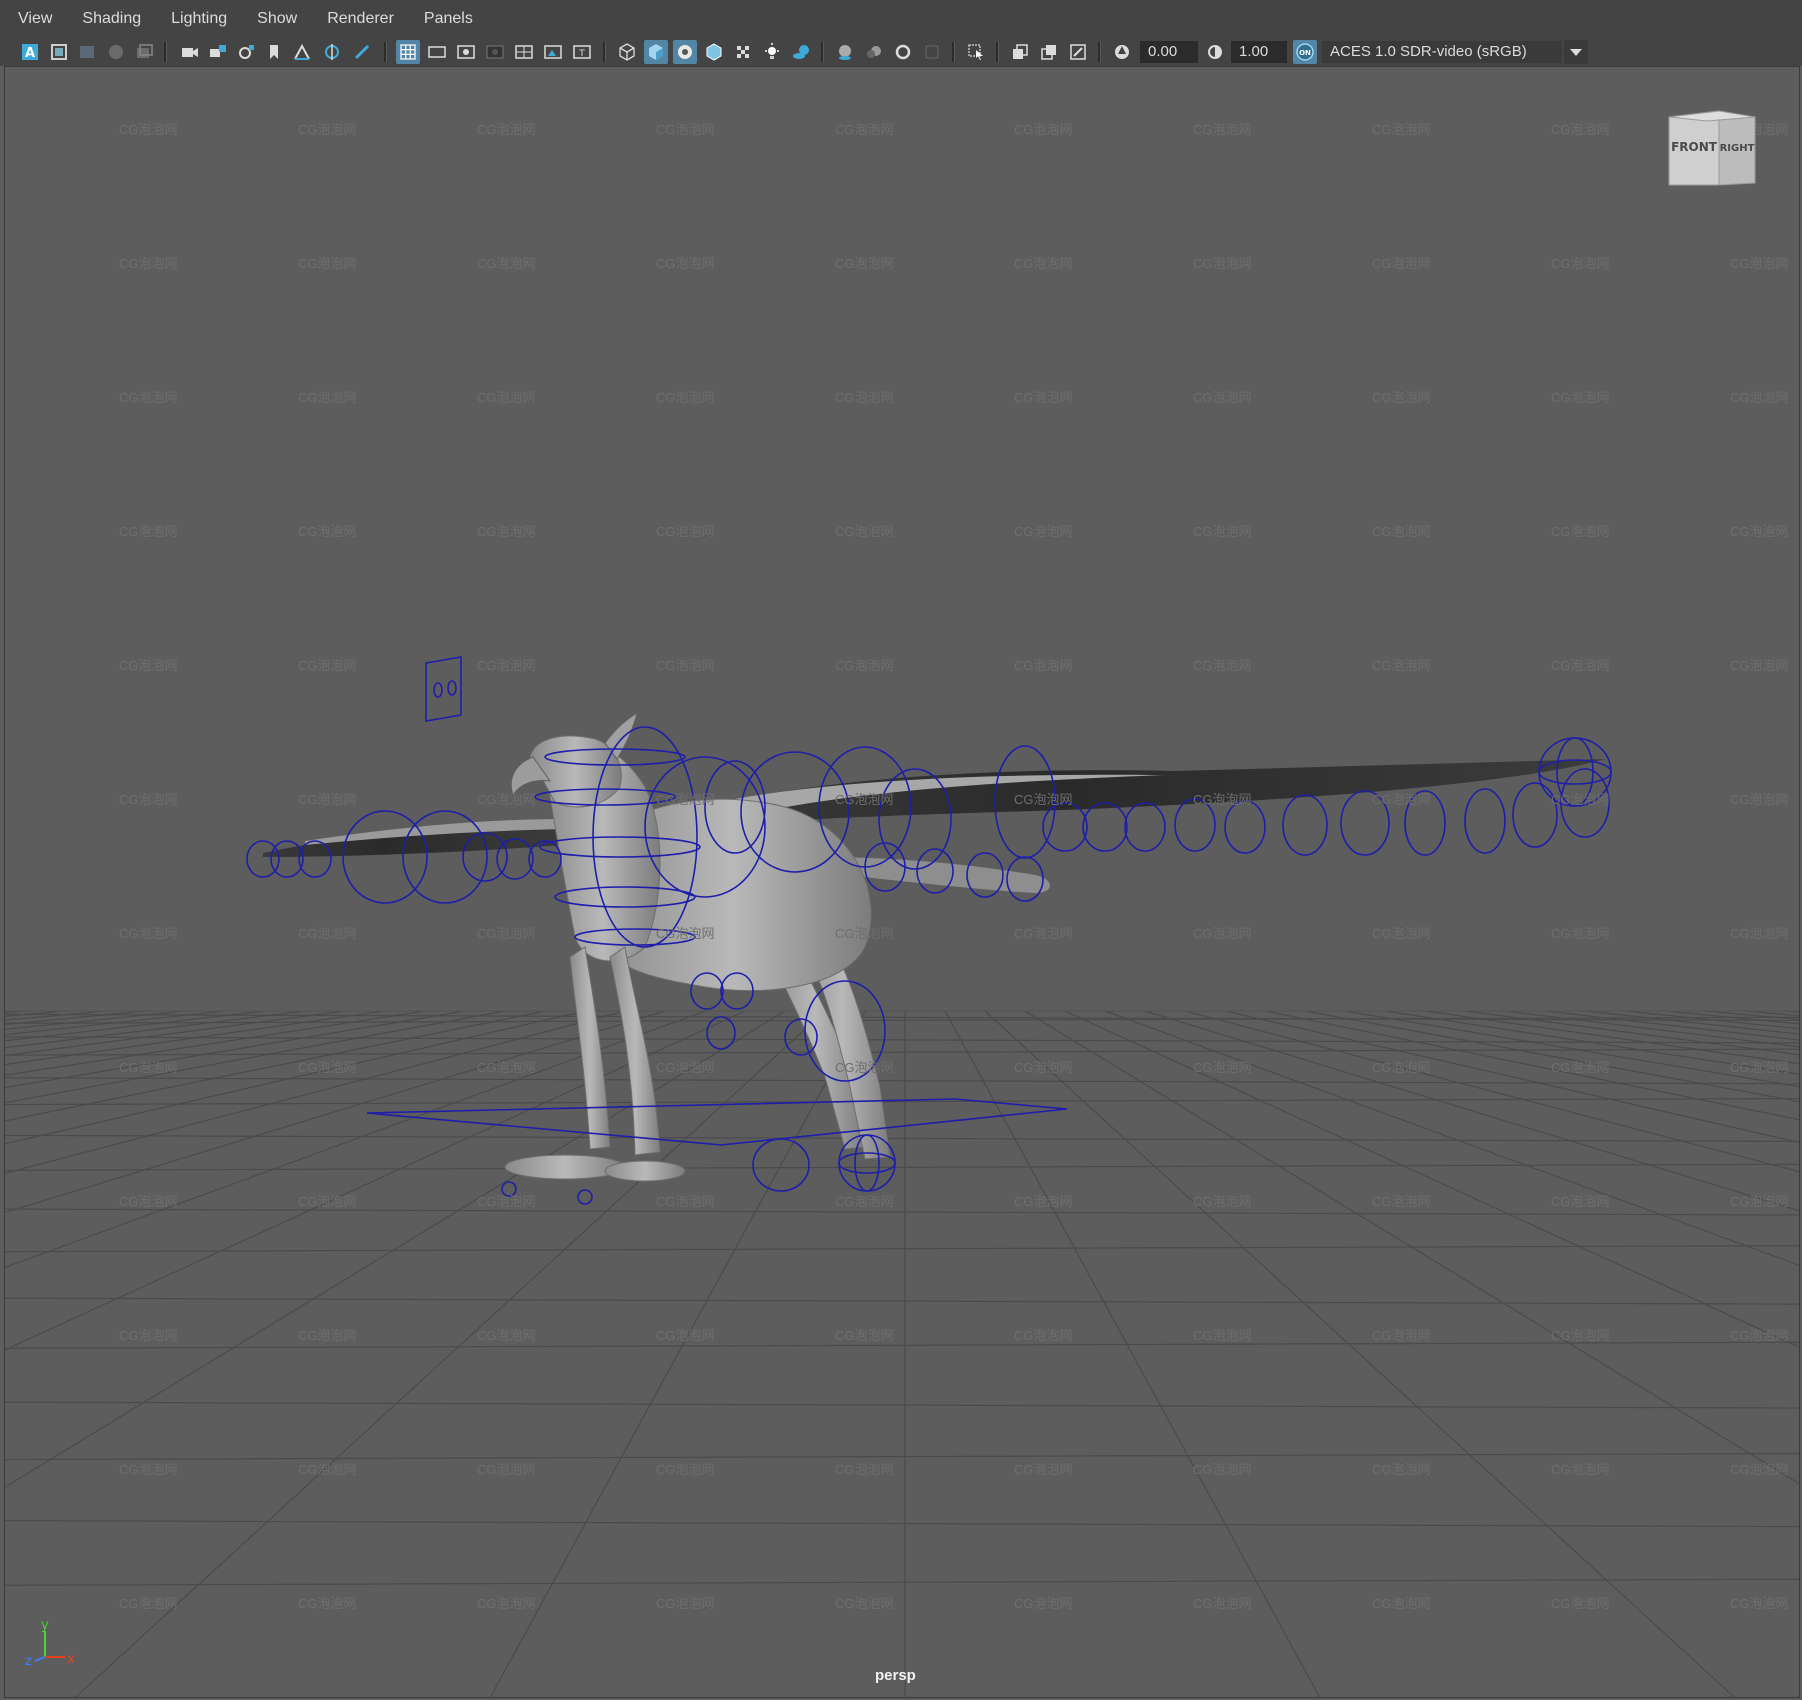 This screenshot has height=1700, width=1802. What do you see at coordinates (362, 52) in the screenshot?
I see `paint-brush-icon` at bounding box center [362, 52].